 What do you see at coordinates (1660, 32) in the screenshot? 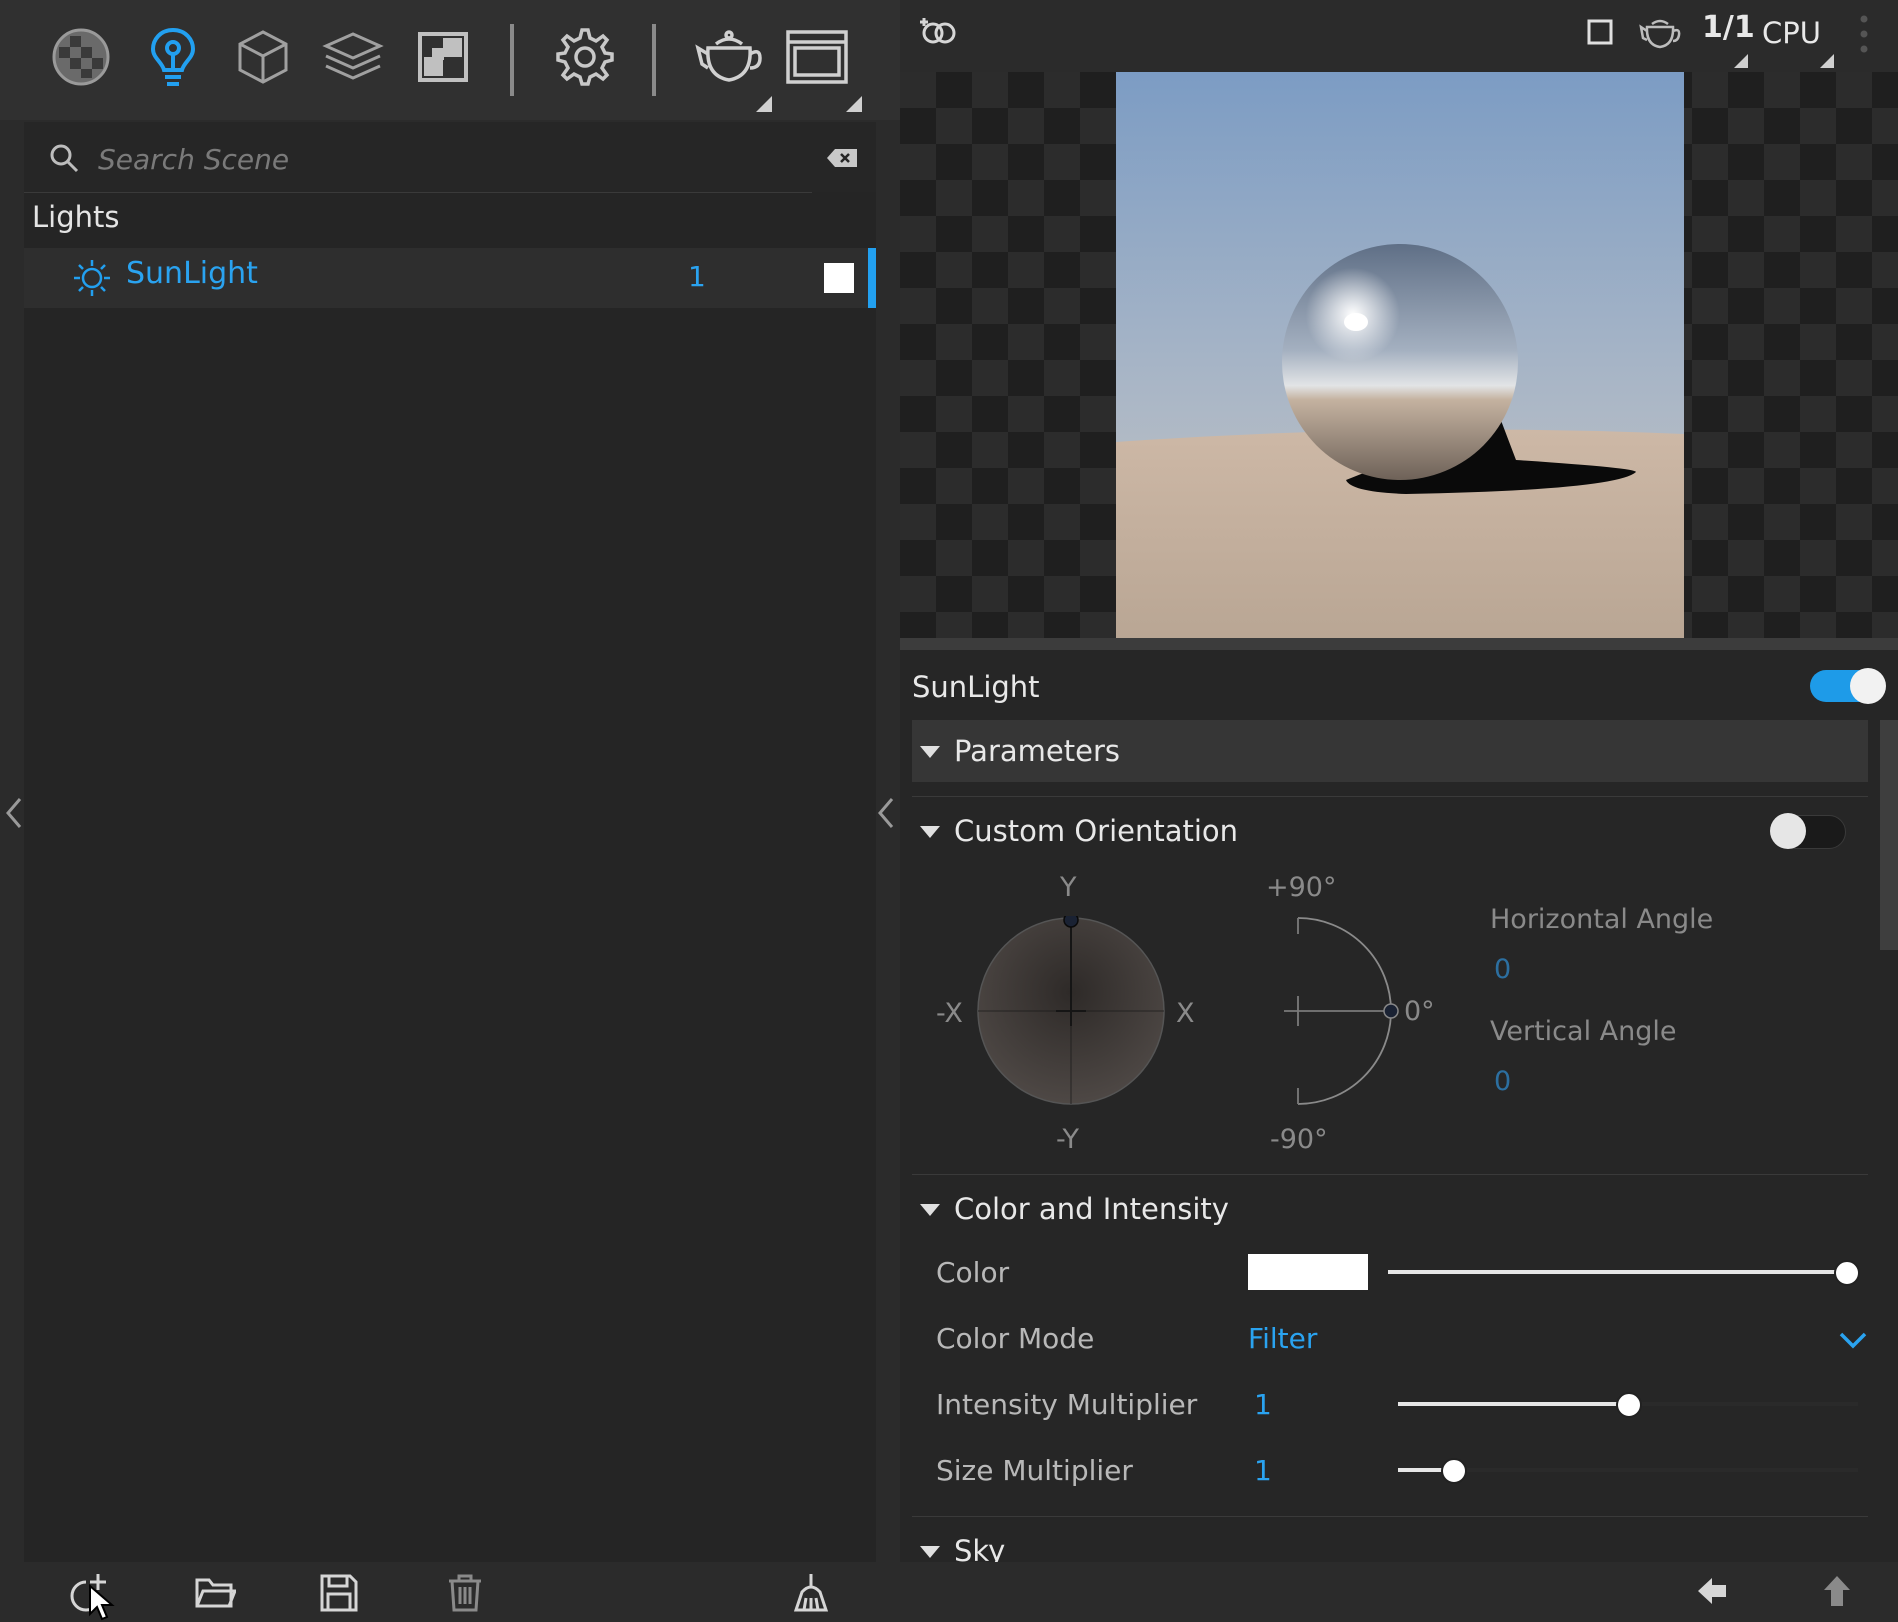
I see `teapot-preview-icon` at bounding box center [1660, 32].